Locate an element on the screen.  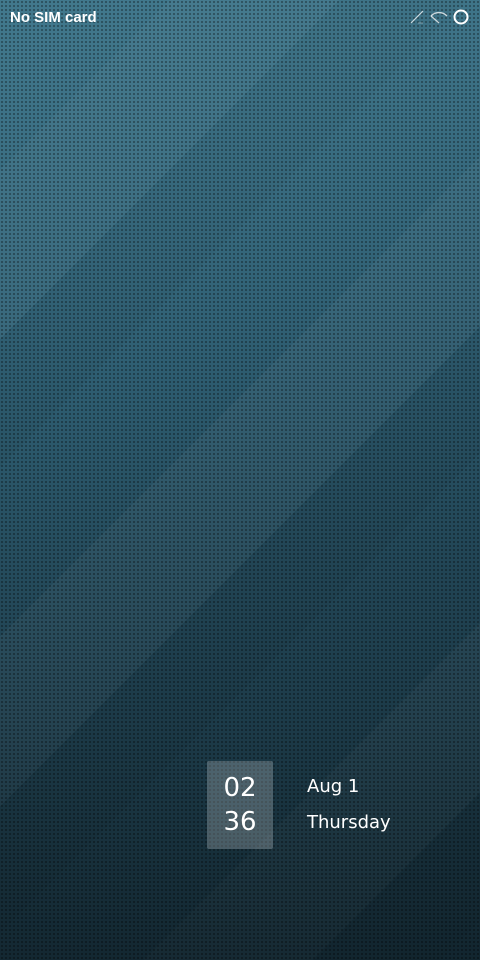
status-icons is located at coordinates (440, 17).